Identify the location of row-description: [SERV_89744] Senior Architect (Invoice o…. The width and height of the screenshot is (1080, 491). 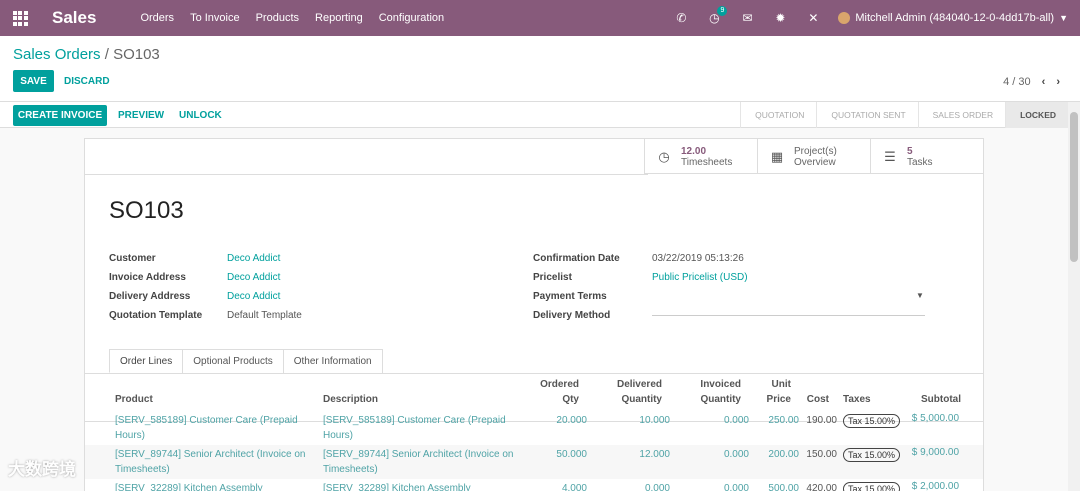
(428, 462).